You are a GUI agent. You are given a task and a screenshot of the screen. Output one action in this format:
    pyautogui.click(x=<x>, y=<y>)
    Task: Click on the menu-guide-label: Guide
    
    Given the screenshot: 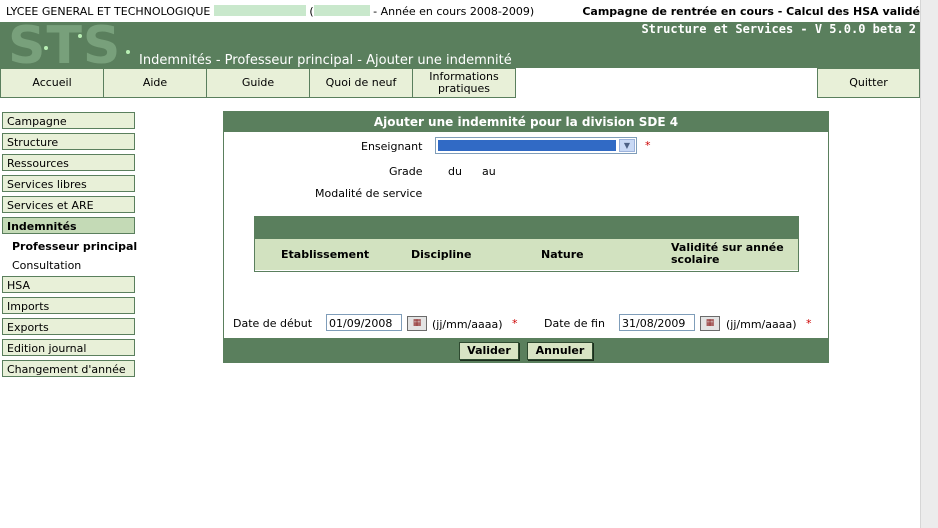 What is the action you would take?
    pyautogui.click(x=258, y=82)
    